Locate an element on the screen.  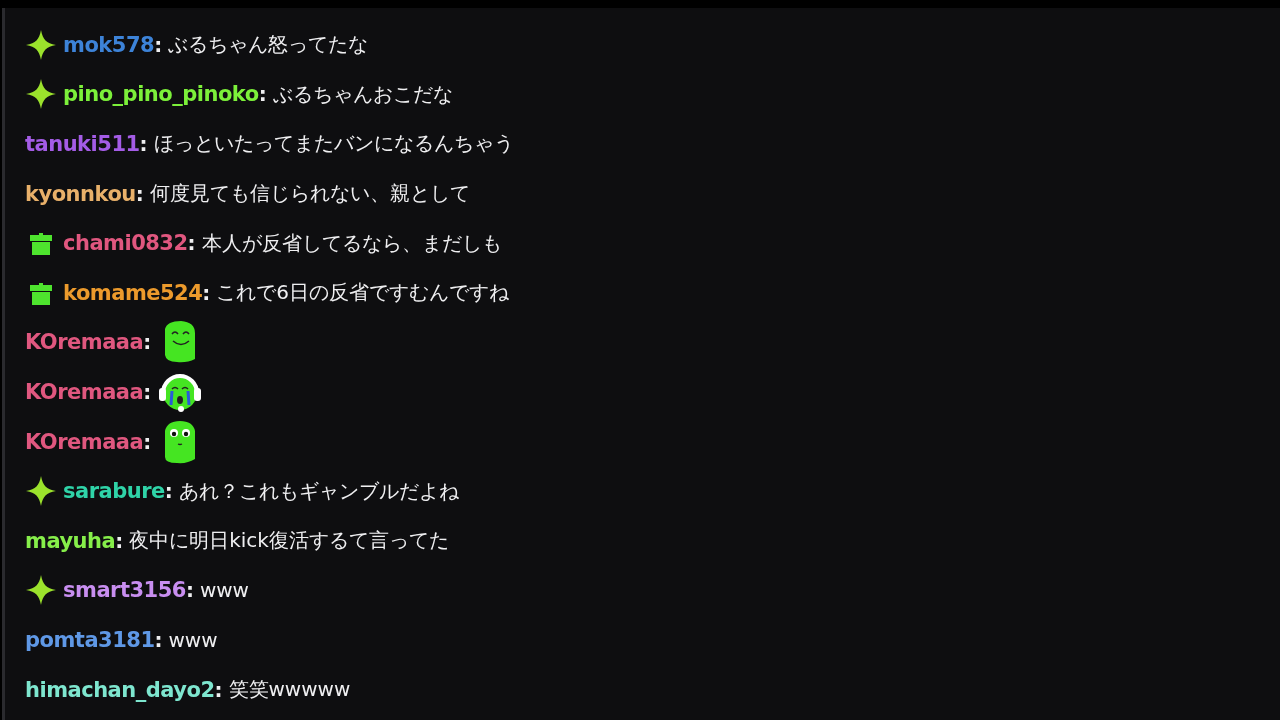
username: mayuha is located at coordinates (70, 540).